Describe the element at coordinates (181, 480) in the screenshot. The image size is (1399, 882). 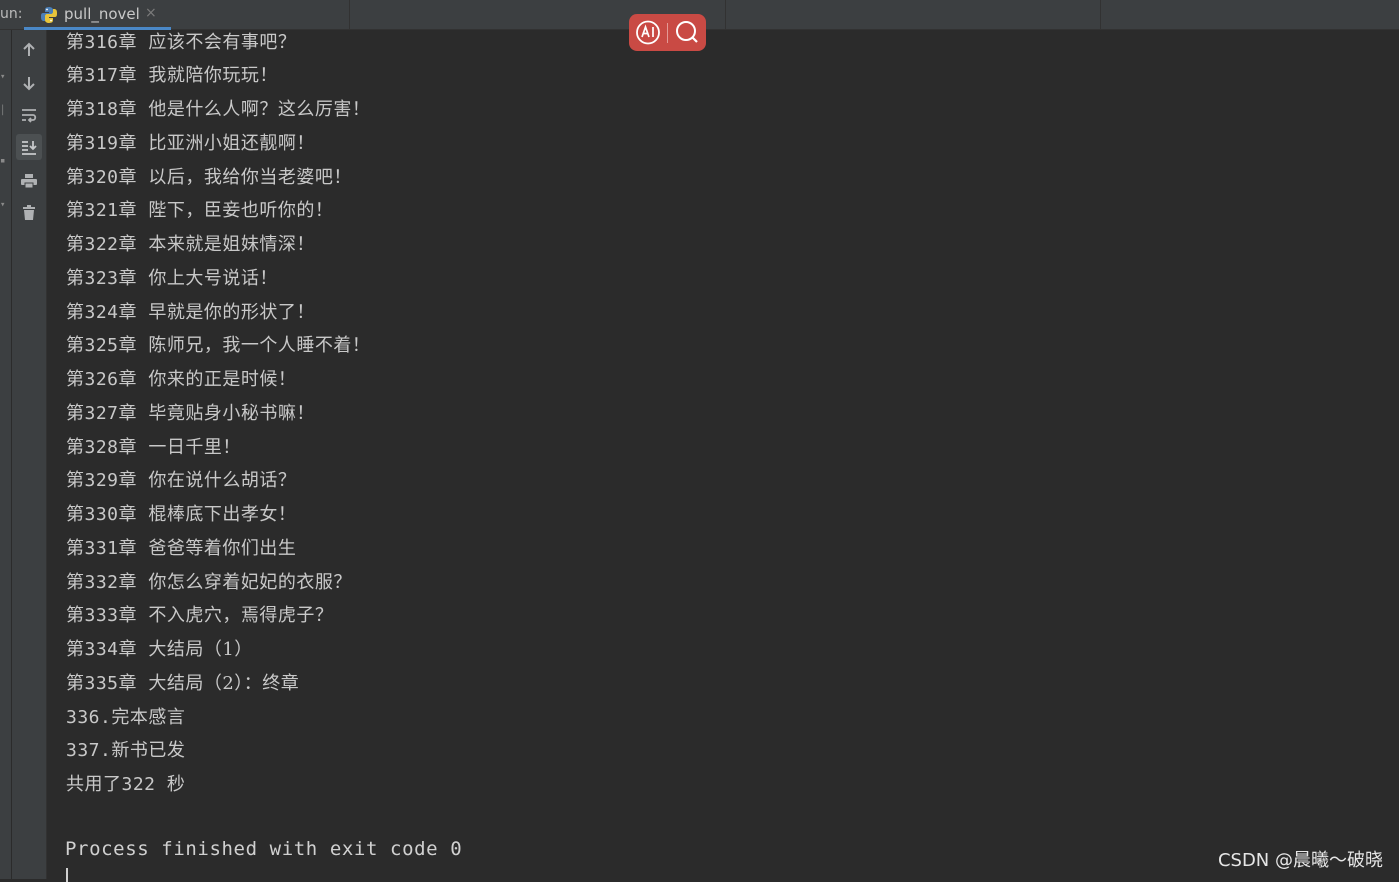
I see `console-line: 第329章 你在说什么胡话？` at that location.